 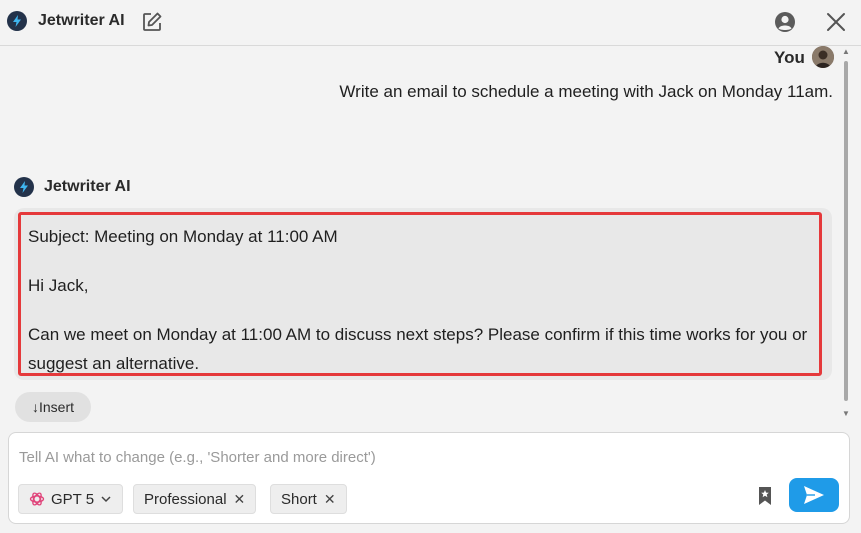 I want to click on chip-label: Short, so click(x=299, y=499).